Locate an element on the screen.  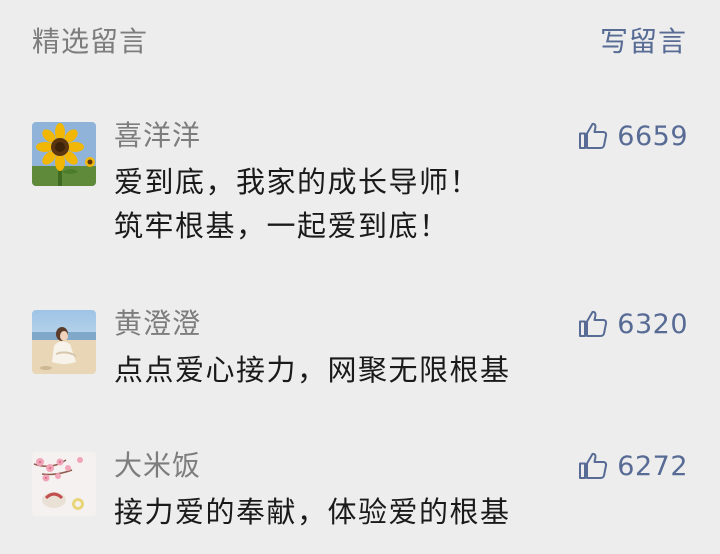
comment-nickname: 黄澄澄 is located at coordinates (158, 323).